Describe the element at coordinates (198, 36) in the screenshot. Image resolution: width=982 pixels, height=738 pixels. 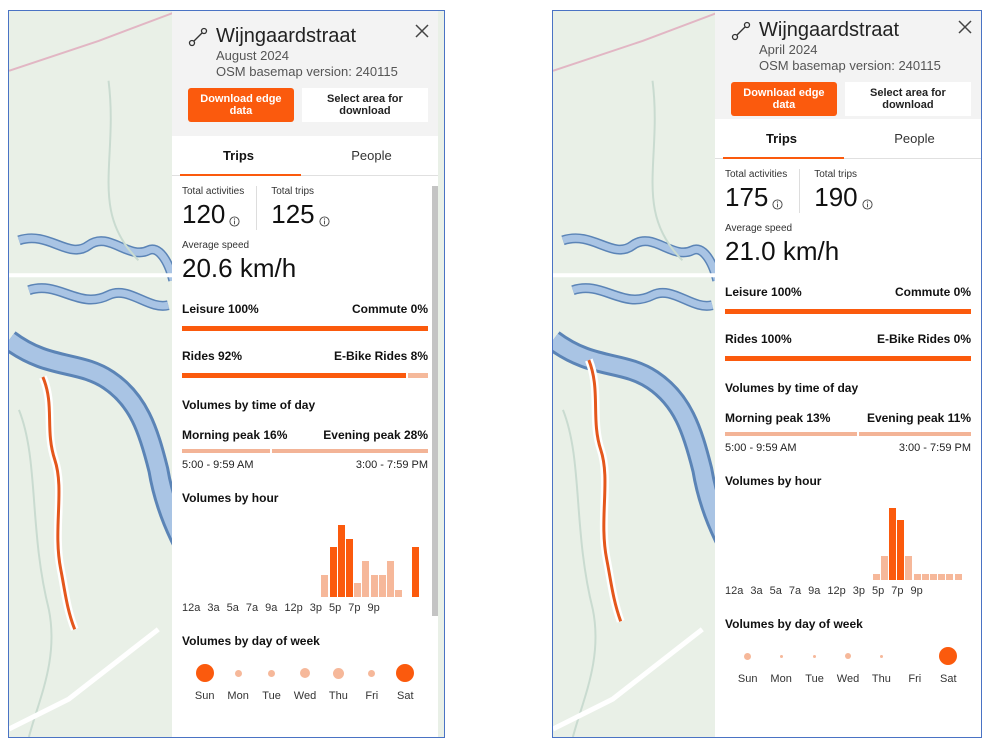
I see `route-segment-icon` at that location.